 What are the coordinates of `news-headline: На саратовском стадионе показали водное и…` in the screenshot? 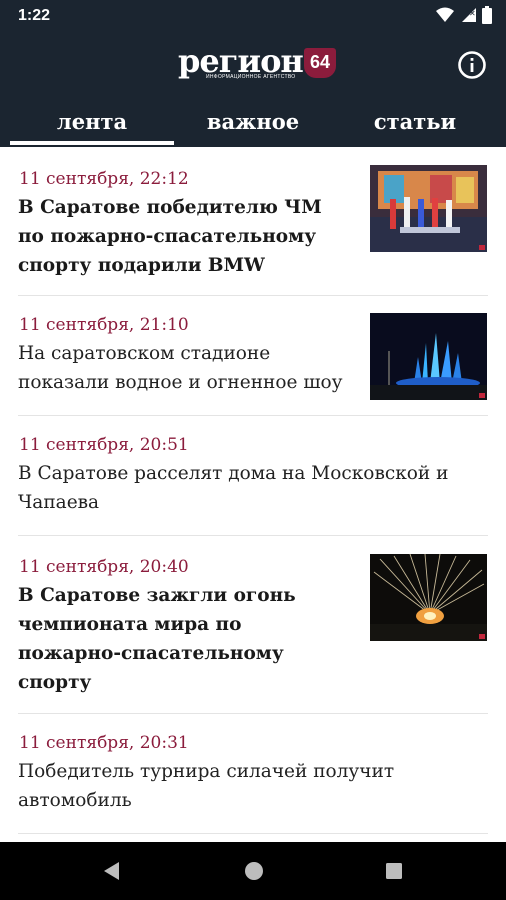 It's located at (180, 368).